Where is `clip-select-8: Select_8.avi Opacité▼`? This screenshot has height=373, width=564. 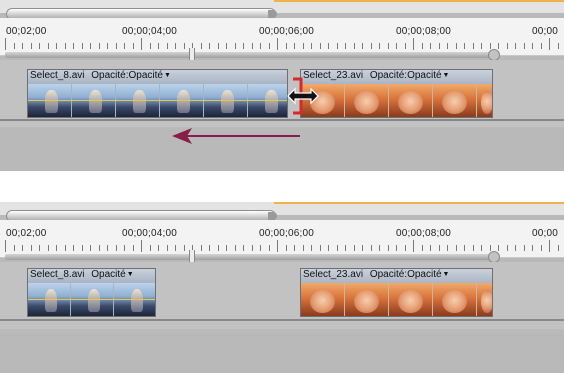 clip-select-8: Select_8.avi Opacité▼ is located at coordinates (91, 292).